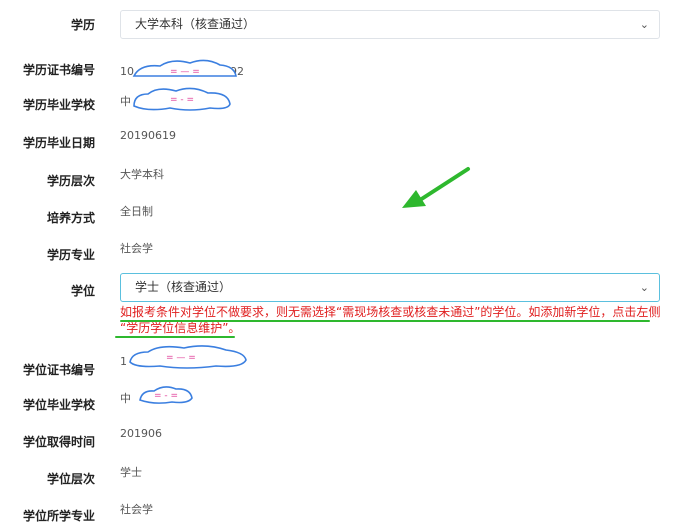 The width and height of the screenshot is (677, 532). I want to click on degree-select-value: 学士（核查通过）, so click(183, 287).